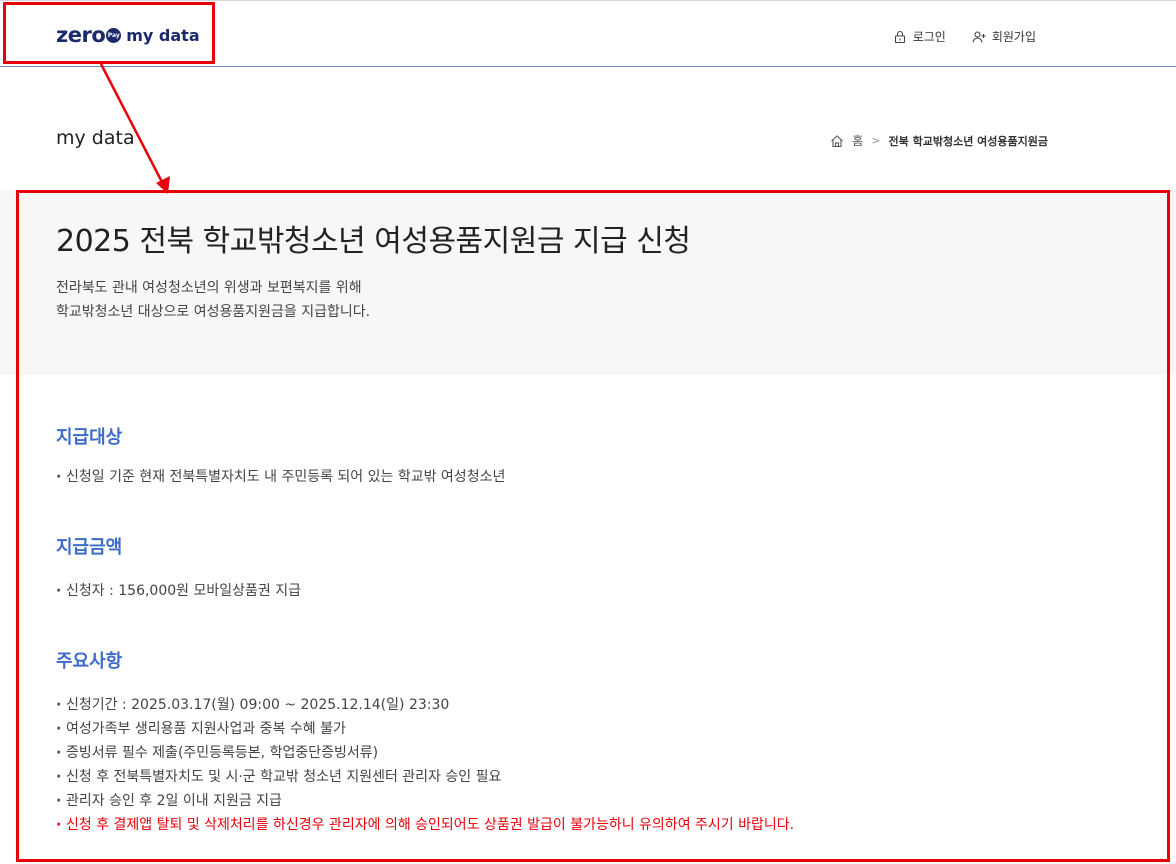 This screenshot has height=864, width=1176. Describe the element at coordinates (163, 35) in the screenshot. I see `logo-mydata-text: my data` at that location.